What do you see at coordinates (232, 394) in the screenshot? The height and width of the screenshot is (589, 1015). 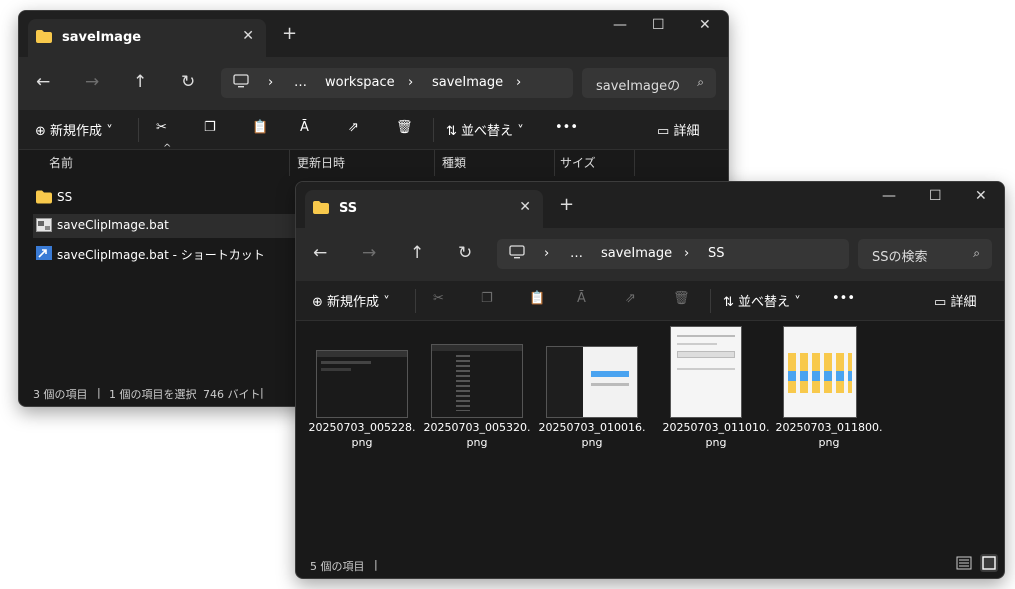 I see `selected-size: 746 バイト` at bounding box center [232, 394].